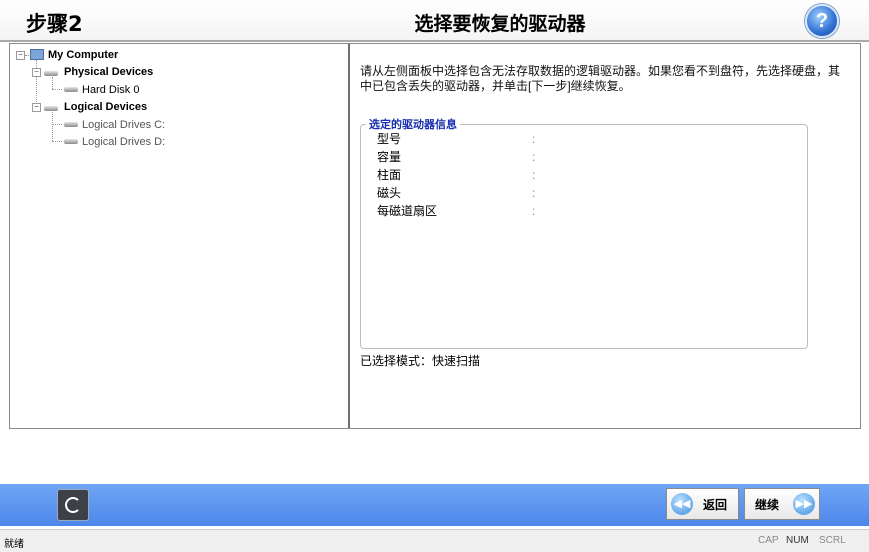  I want to click on next-arrow-icon: ▶▶, so click(804, 504).